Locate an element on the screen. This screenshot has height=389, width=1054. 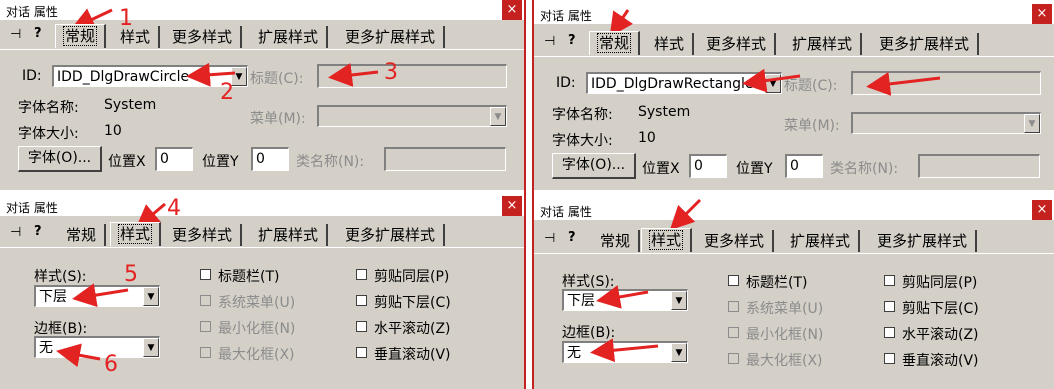
id-combobox: IDD_DlgDrawCircle ▼ is located at coordinates (150, 76).